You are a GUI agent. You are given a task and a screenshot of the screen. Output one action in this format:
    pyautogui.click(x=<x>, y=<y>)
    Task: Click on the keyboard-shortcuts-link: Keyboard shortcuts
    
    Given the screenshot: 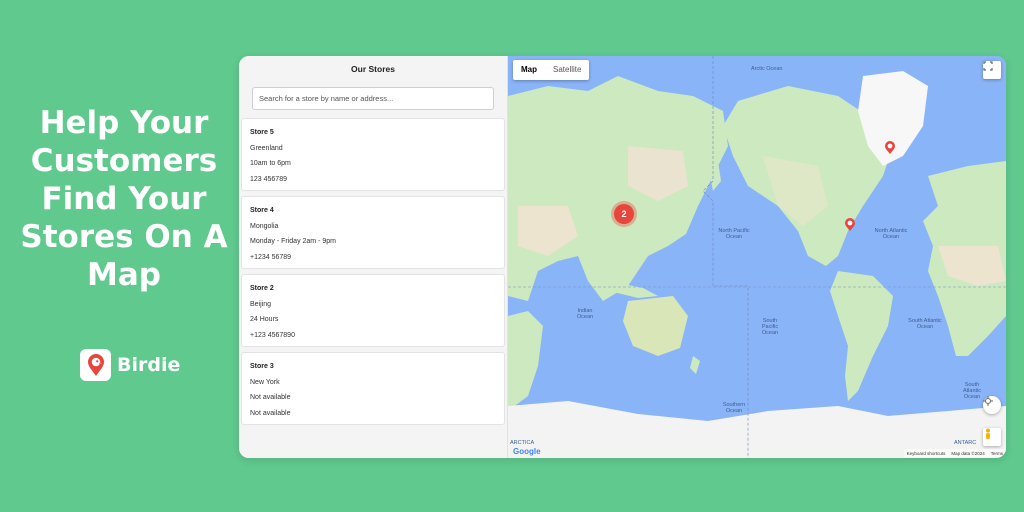 What is the action you would take?
    pyautogui.click(x=926, y=453)
    